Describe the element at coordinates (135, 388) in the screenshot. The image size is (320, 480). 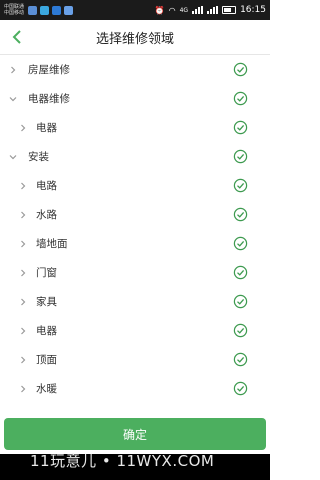
I see `list-item: 水暖` at that location.